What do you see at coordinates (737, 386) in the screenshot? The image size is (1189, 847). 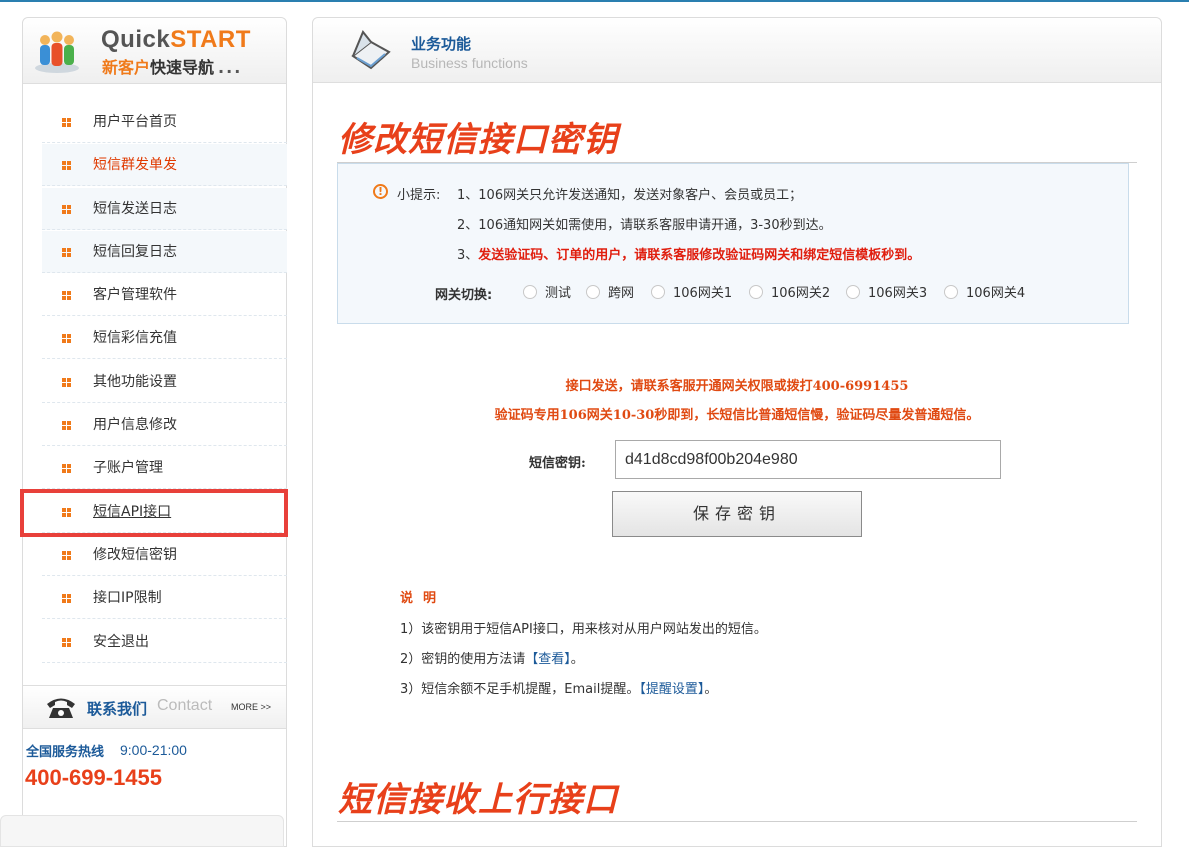 I see `notice-api-gateway: 接口发送，请联系客服开通网关权限或拨打400-6991455` at bounding box center [737, 386].